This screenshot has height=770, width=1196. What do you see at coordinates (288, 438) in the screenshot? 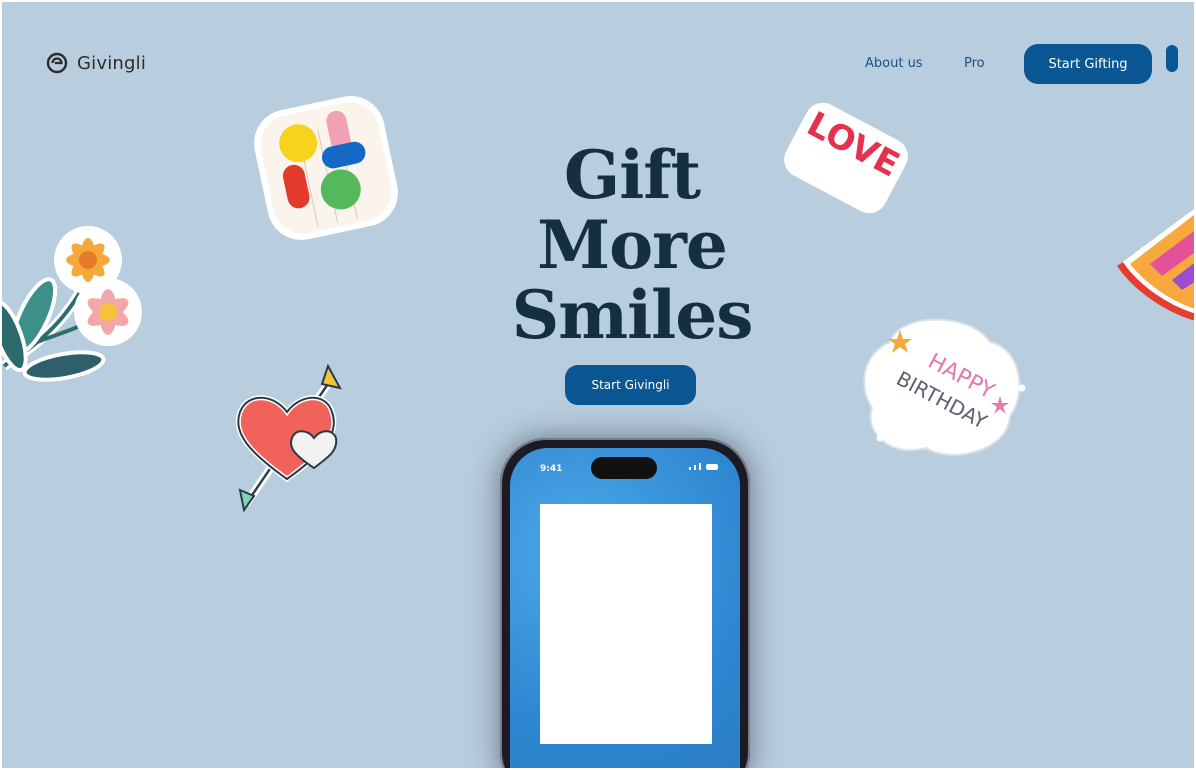
I see `heart-arrow-sticker` at bounding box center [288, 438].